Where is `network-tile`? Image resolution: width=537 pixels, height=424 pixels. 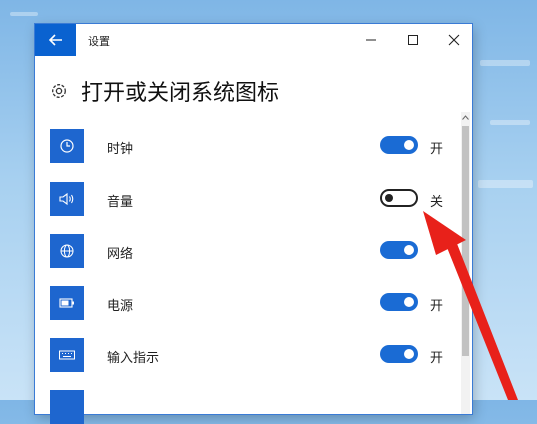 network-tile is located at coordinates (67, 251).